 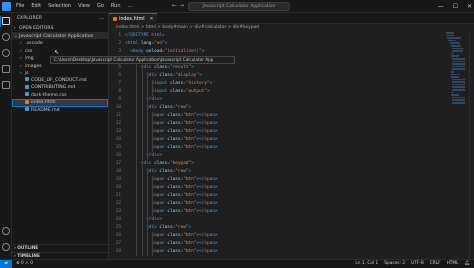 What do you see at coordinates (274, 132) in the screenshot?
I see `code-line: 13 <span class="btn"></span>` at bounding box center [274, 132].